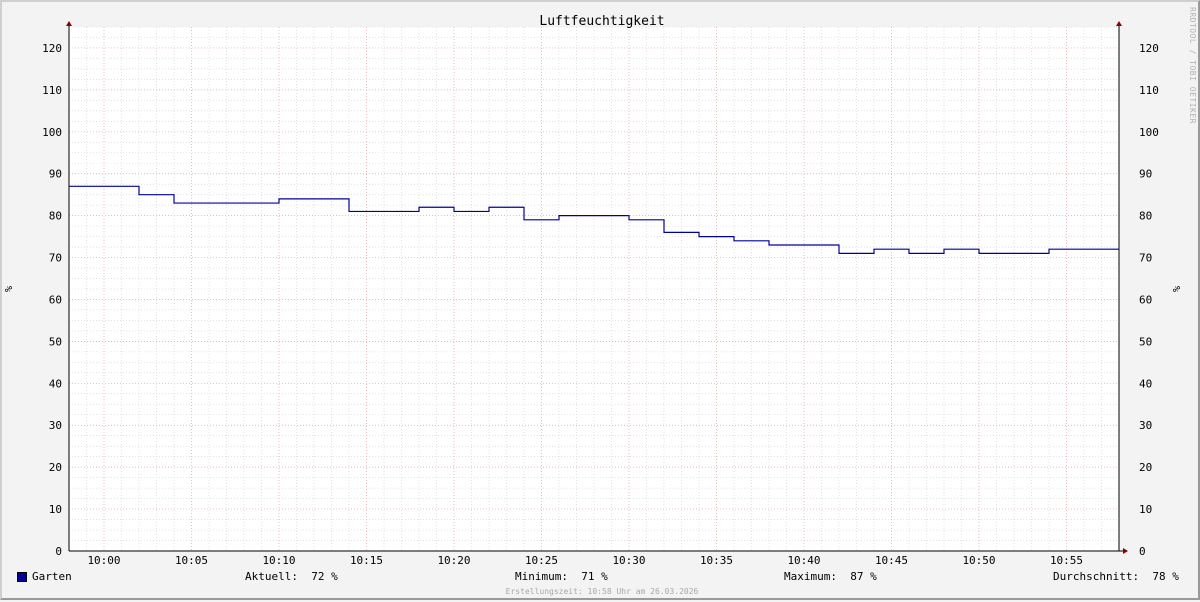 This screenshot has height=602, width=1200. Describe the element at coordinates (103, 560) in the screenshot. I see `x-tick-label: 10:00` at that location.